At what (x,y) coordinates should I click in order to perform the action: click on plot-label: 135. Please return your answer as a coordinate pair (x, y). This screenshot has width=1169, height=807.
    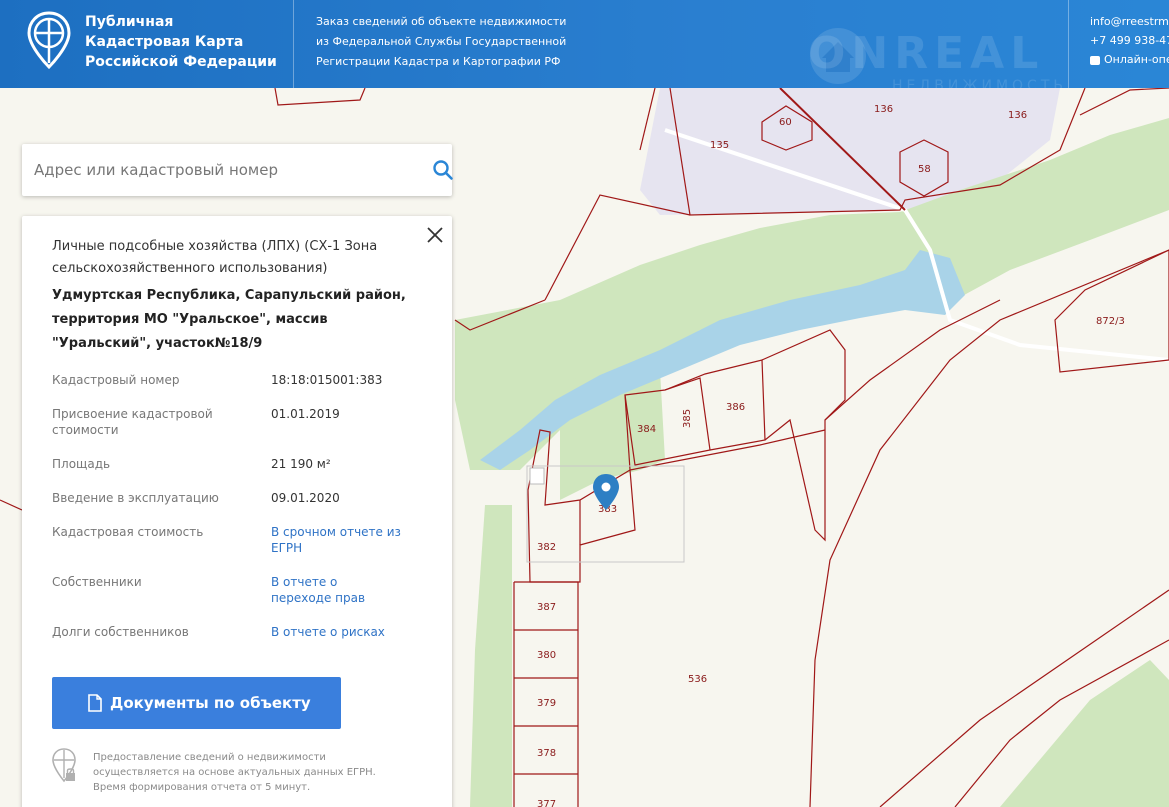
    Looking at the image, I should click on (719, 145).